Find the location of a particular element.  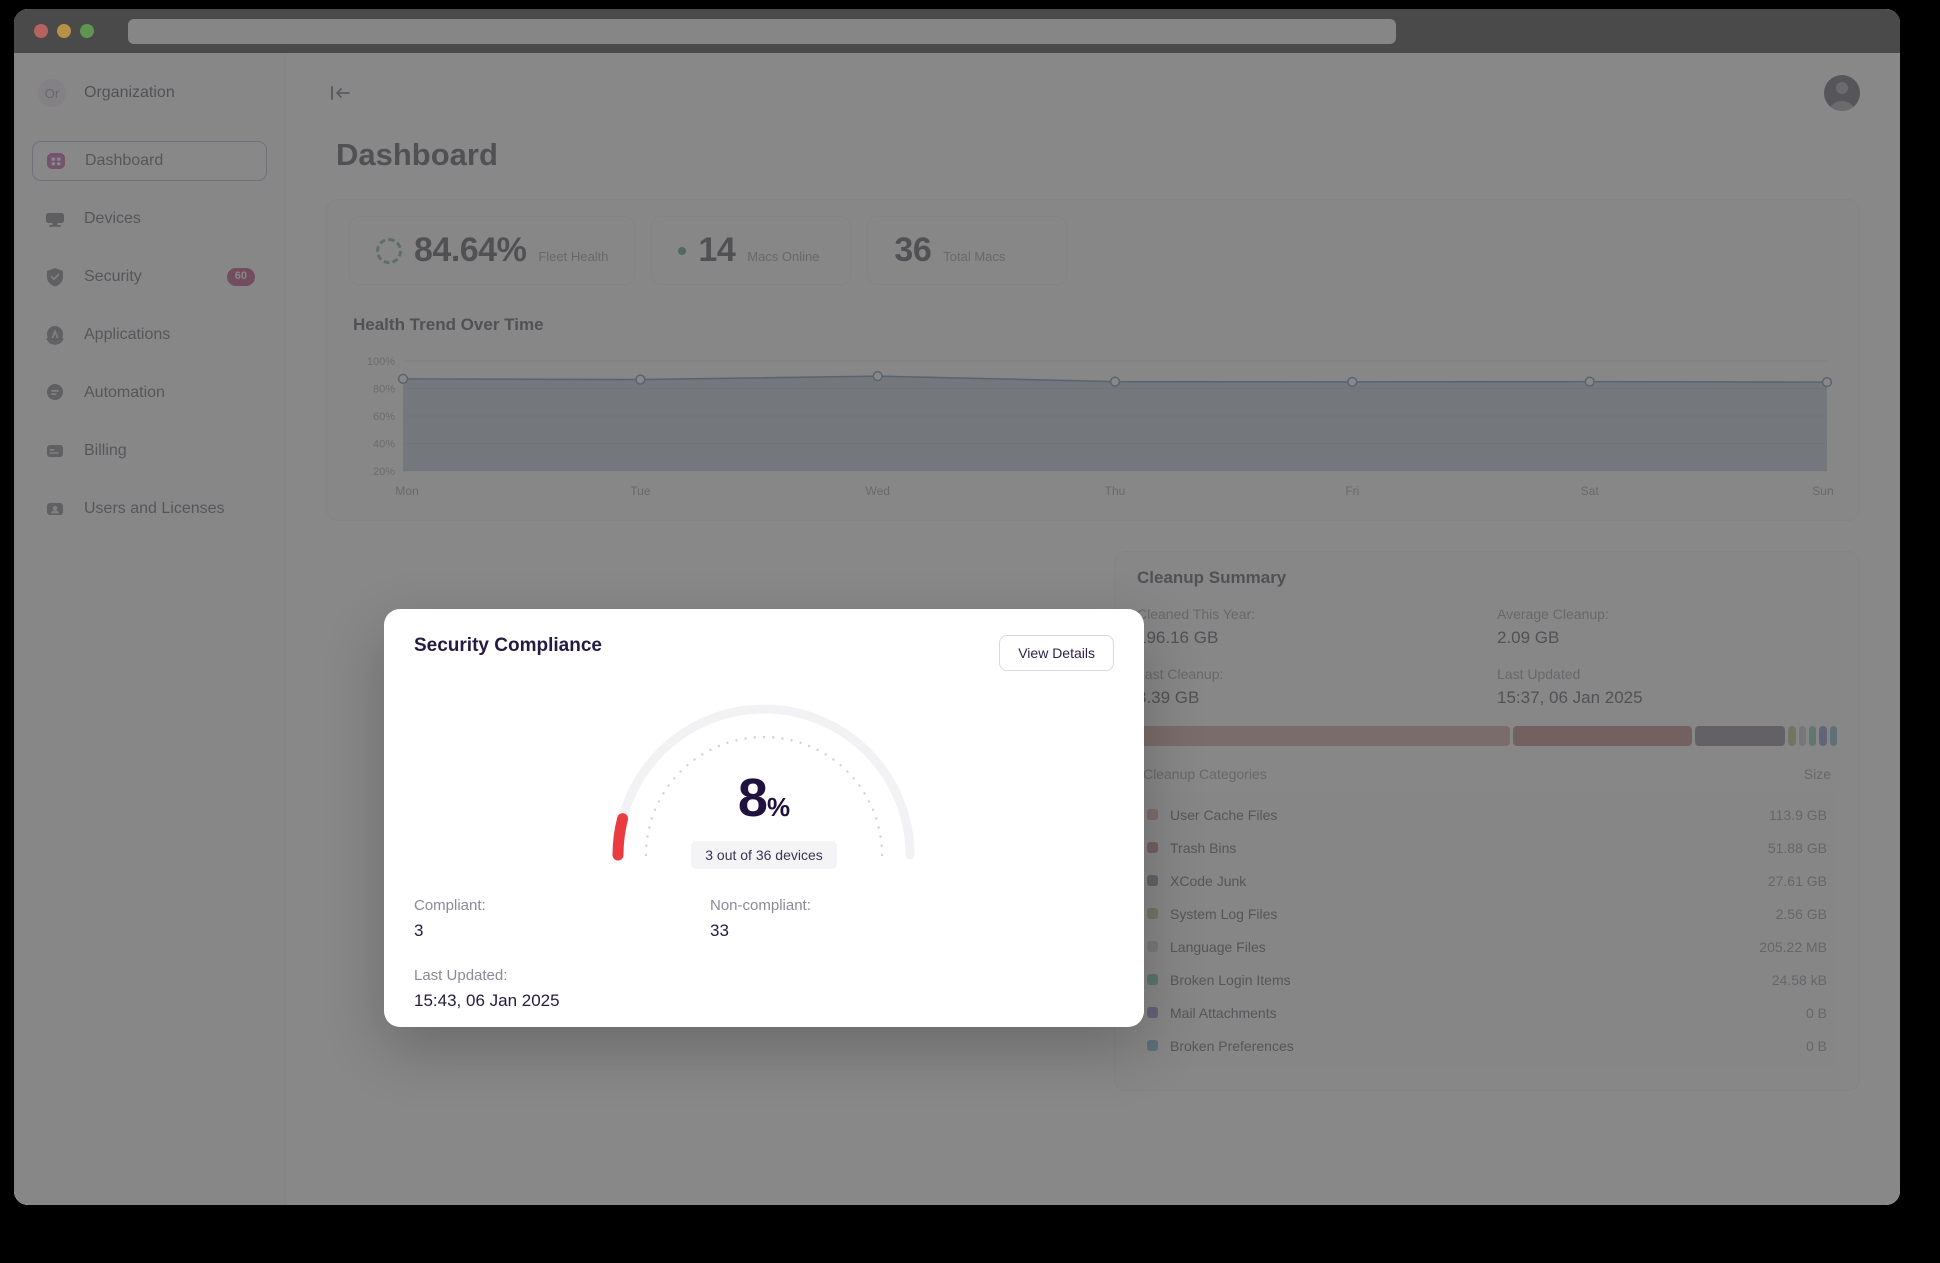

health-trend-chart: 100% 80% 60% 40% 20% Mon Tue Wed Thu Fri Sat Sun is located at coordinates (1096, 425).